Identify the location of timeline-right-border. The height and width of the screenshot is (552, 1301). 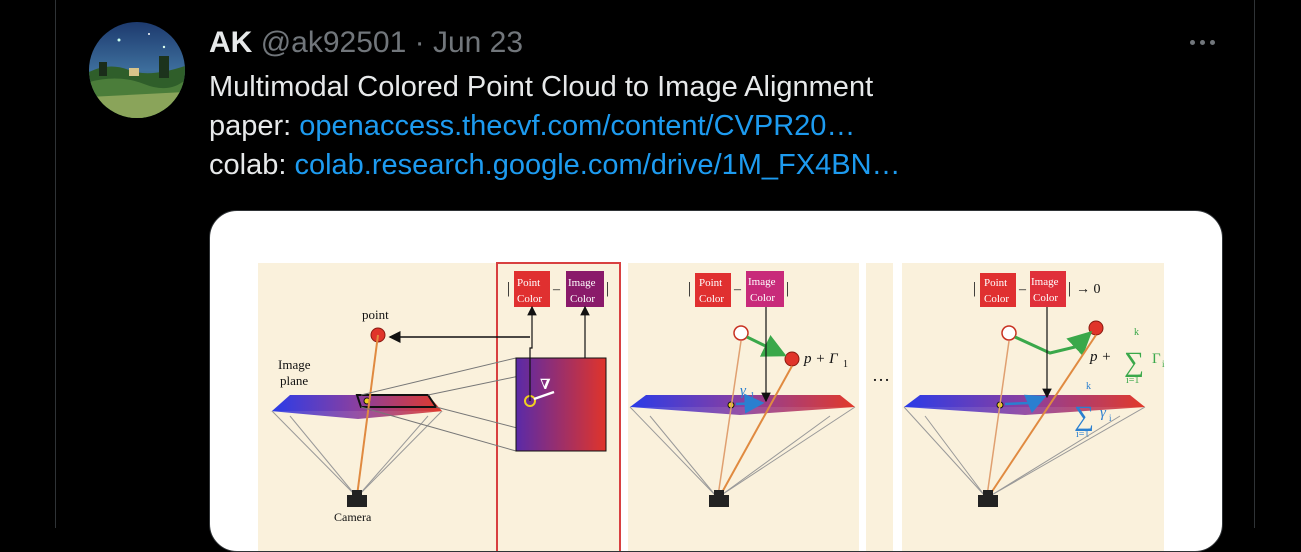
(1254, 264).